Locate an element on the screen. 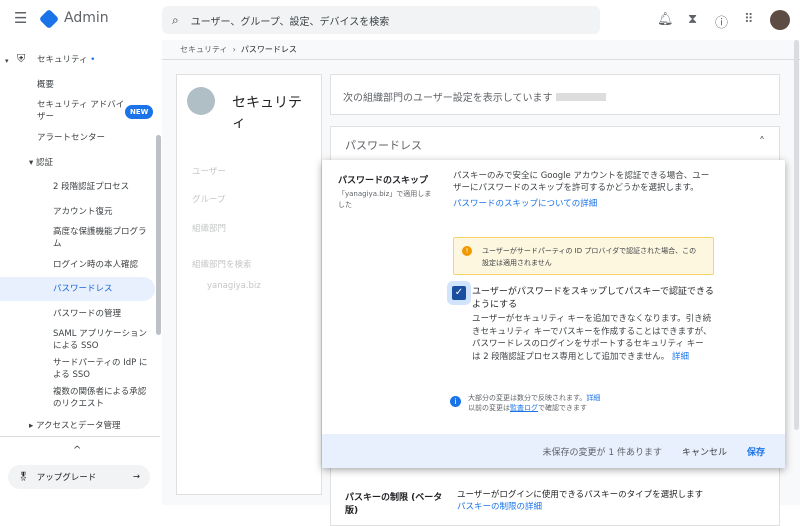 The image size is (800, 526). passkey-restriction-link: パスキーの制限の詳細 is located at coordinates (499, 506).